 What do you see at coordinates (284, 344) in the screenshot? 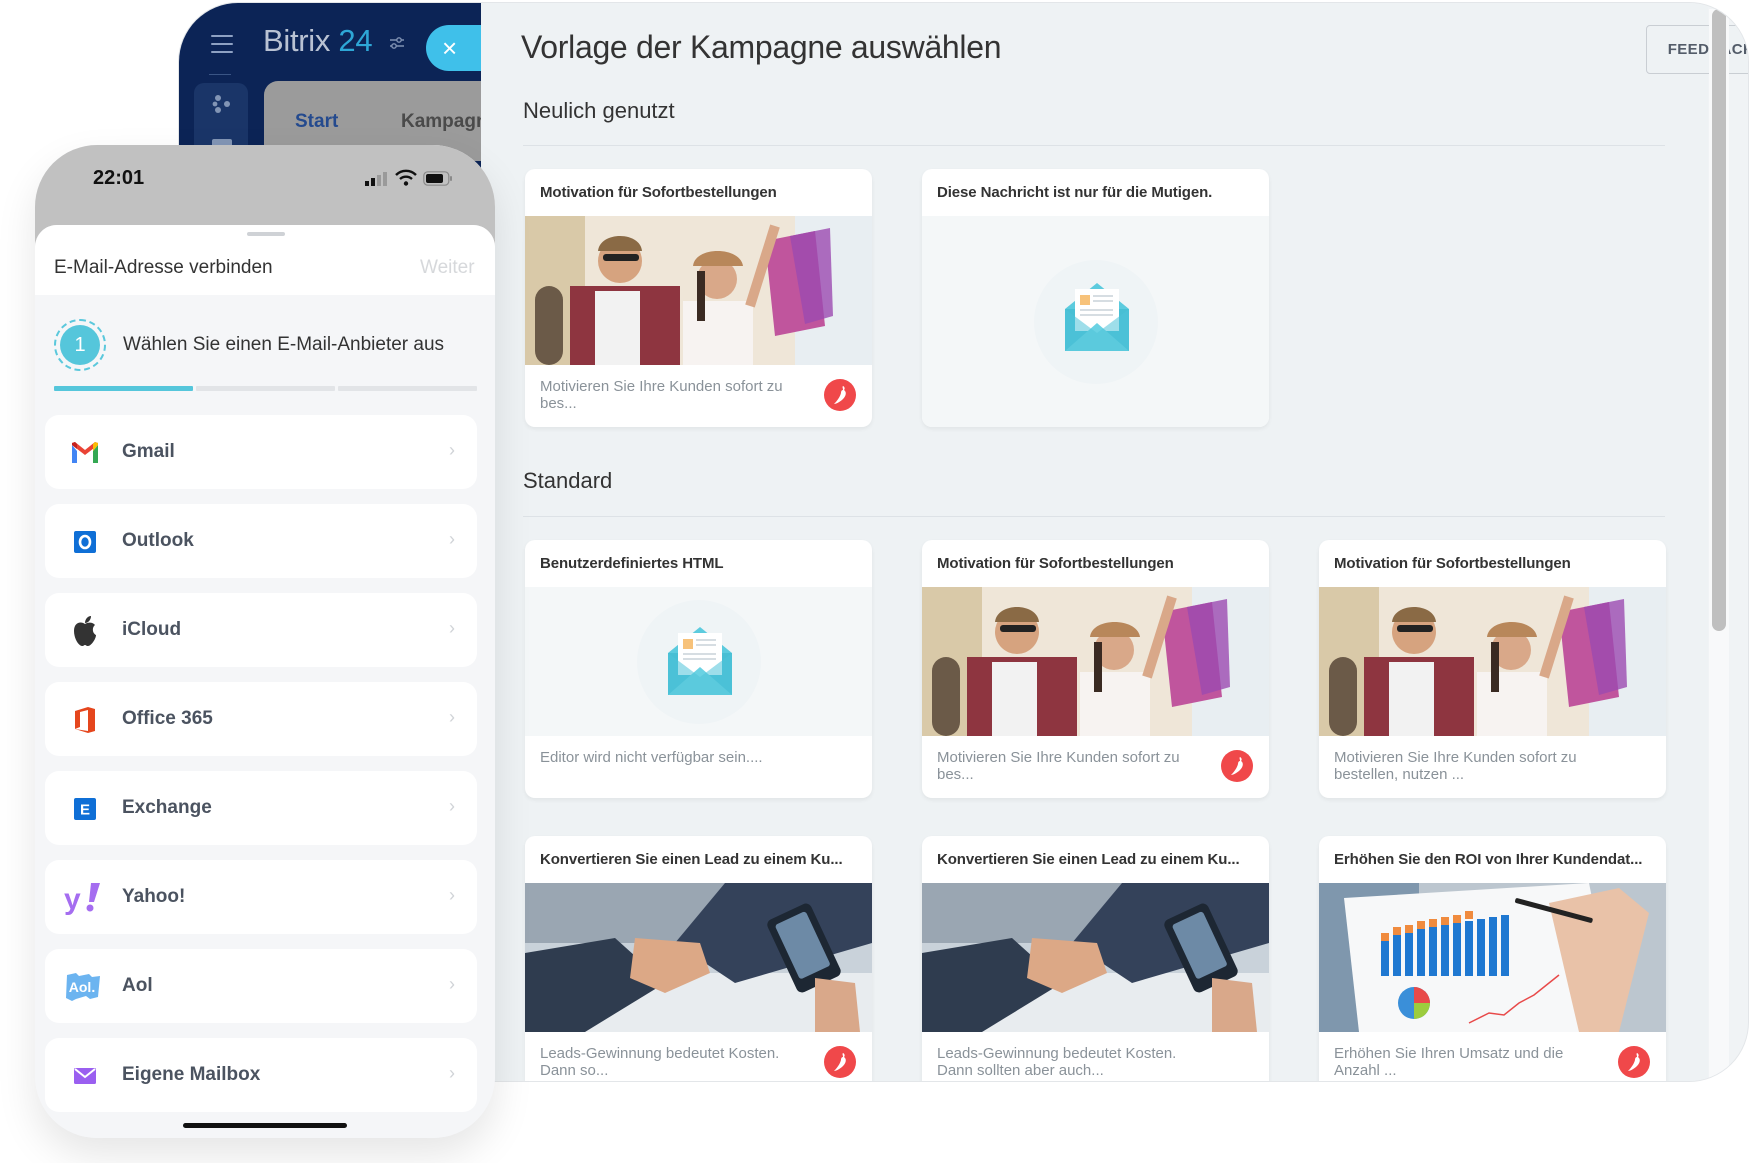
I see `step-text: Wählen Sie einen E-Mail-Anbieter aus` at bounding box center [284, 344].